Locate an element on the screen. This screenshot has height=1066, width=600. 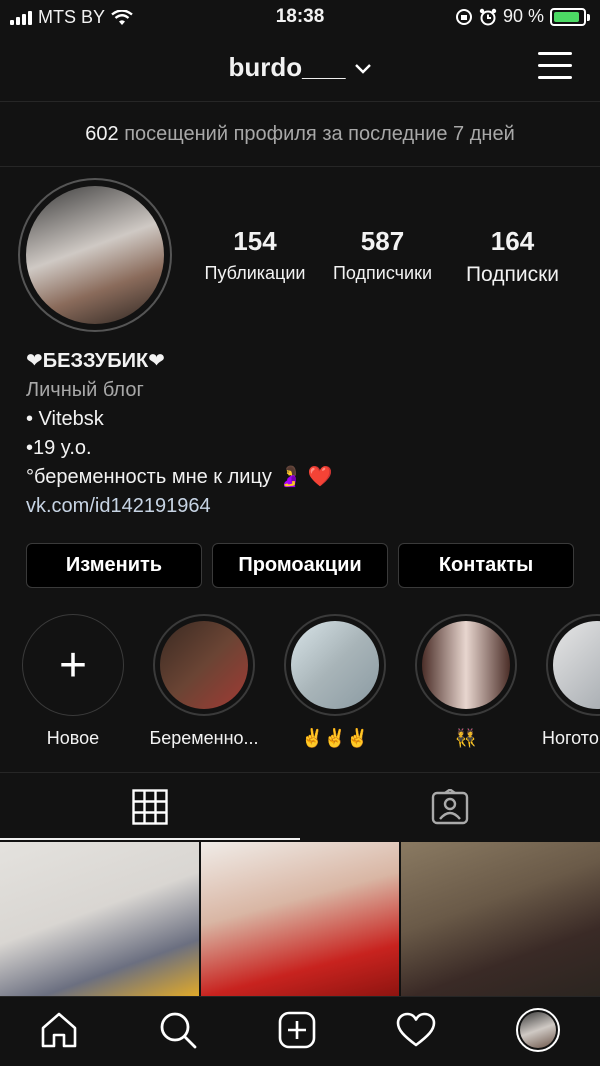
status-right: 90 % is located at coordinates (522, 16).